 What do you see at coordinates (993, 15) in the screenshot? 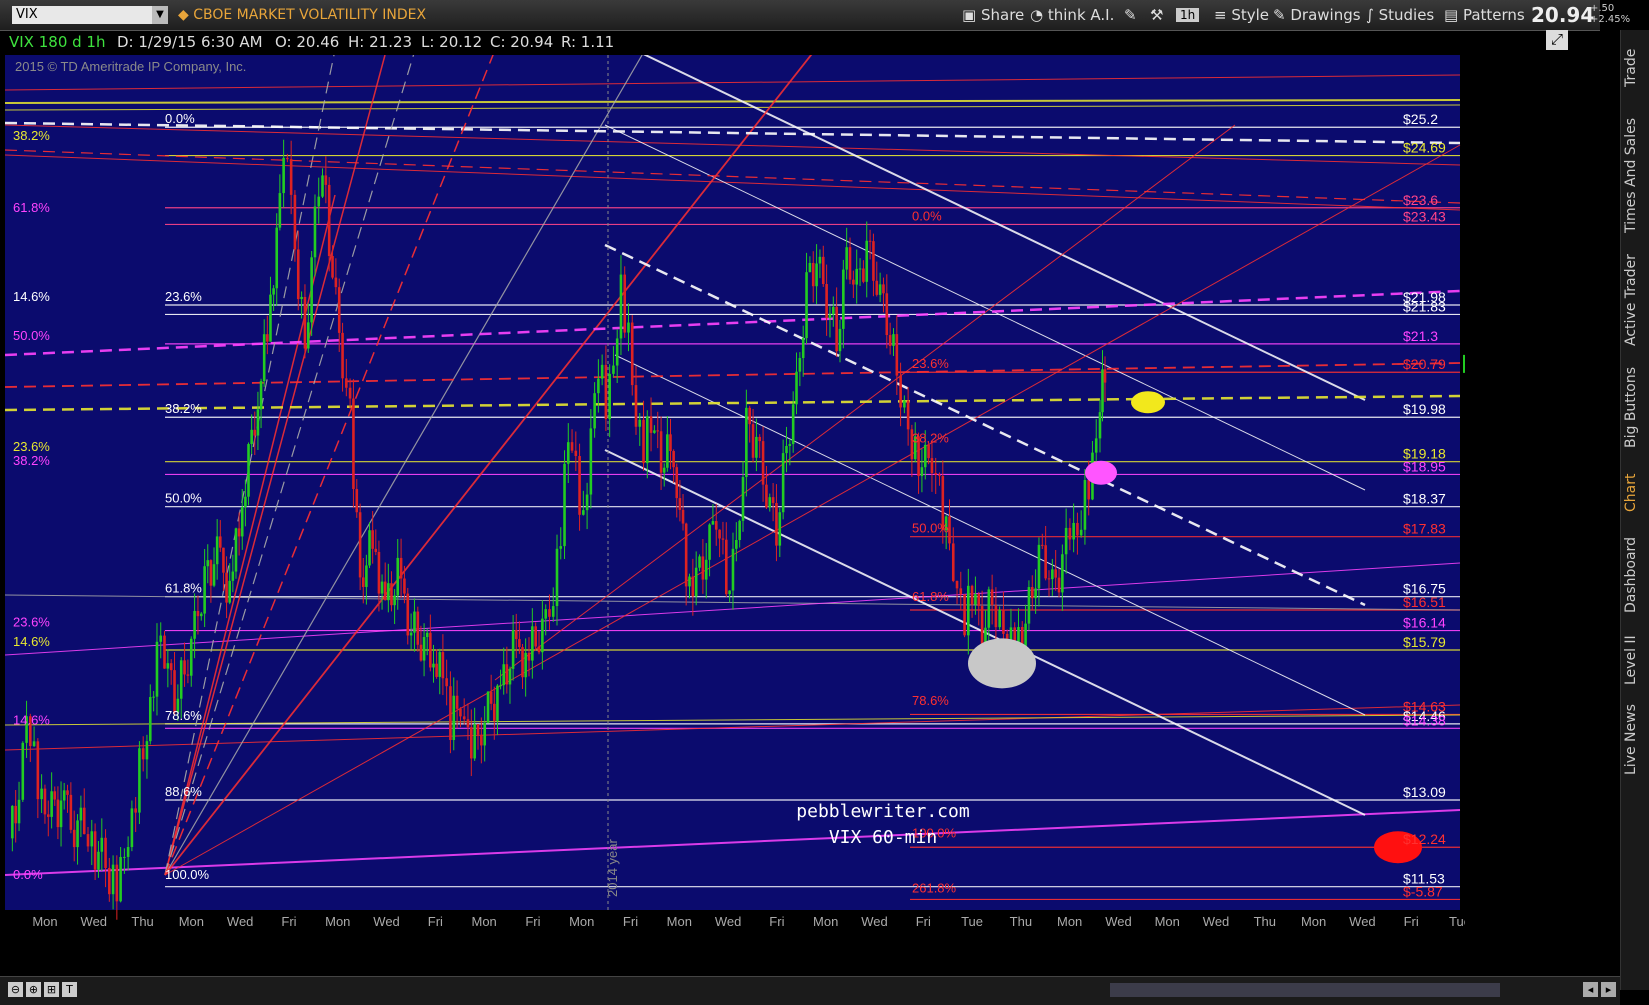
I see `share-button: ▣ Share` at bounding box center [993, 15].